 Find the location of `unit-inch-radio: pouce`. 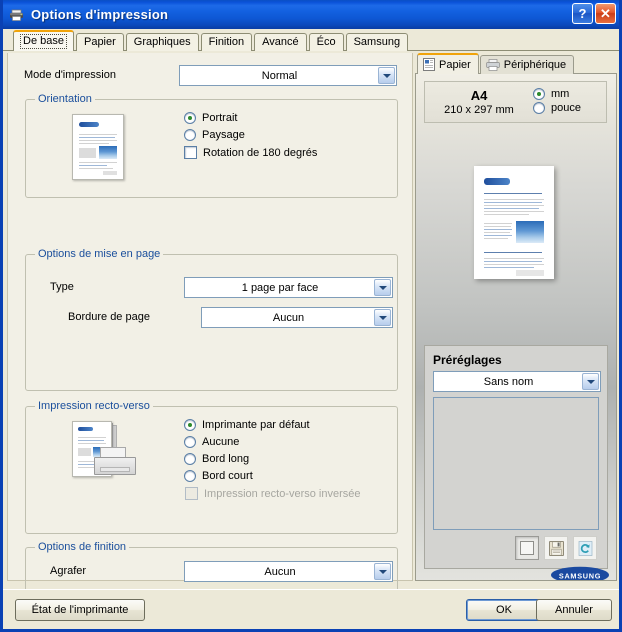

unit-inch-radio: pouce is located at coordinates (557, 108).